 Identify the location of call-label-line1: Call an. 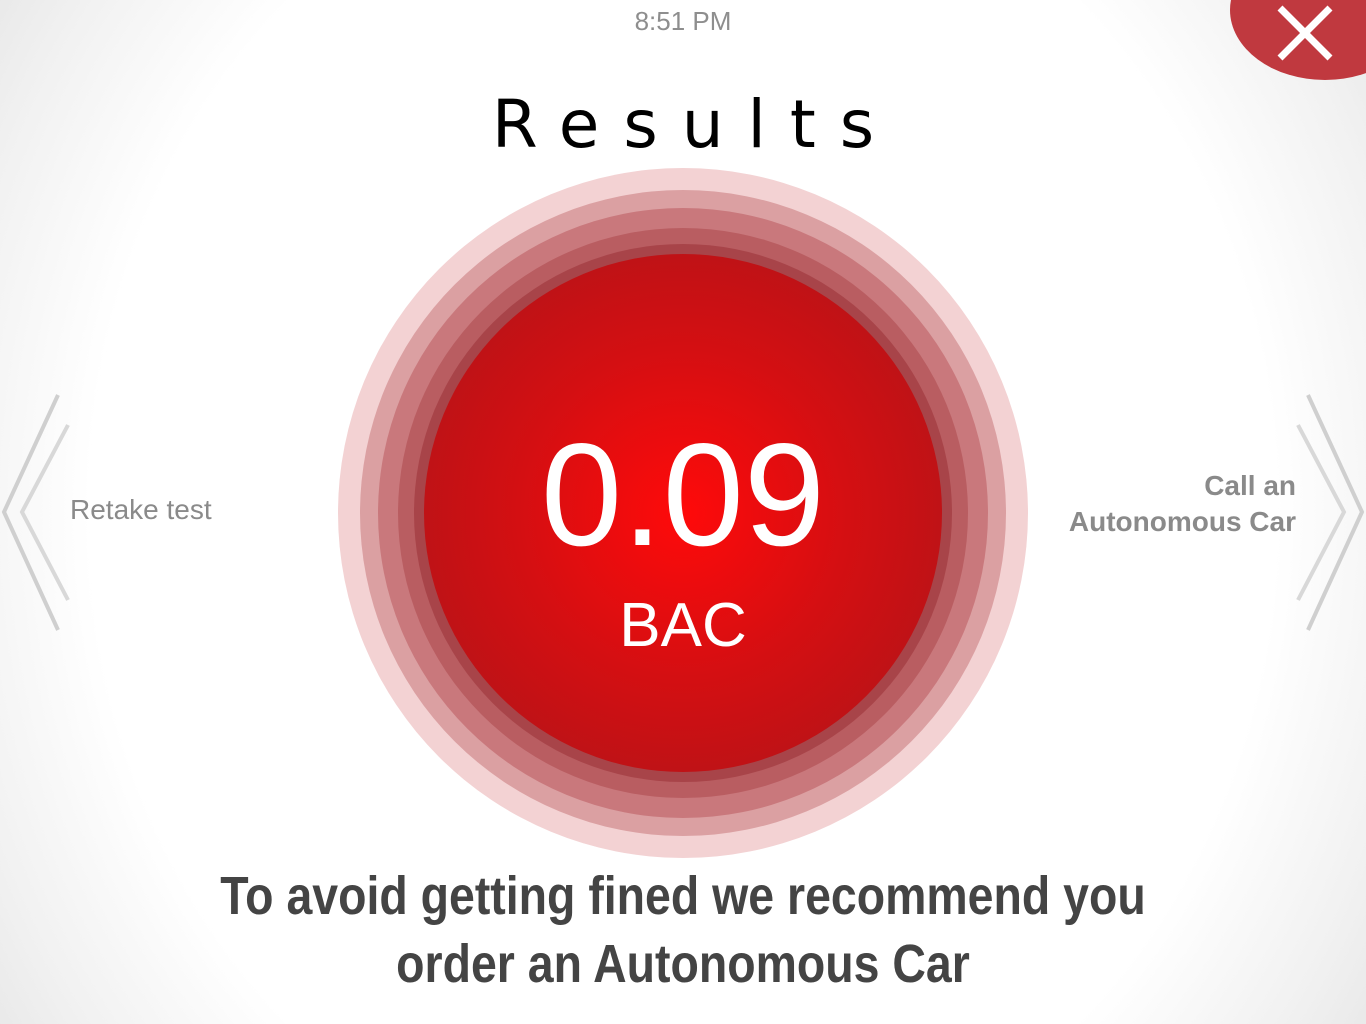
(1250, 485).